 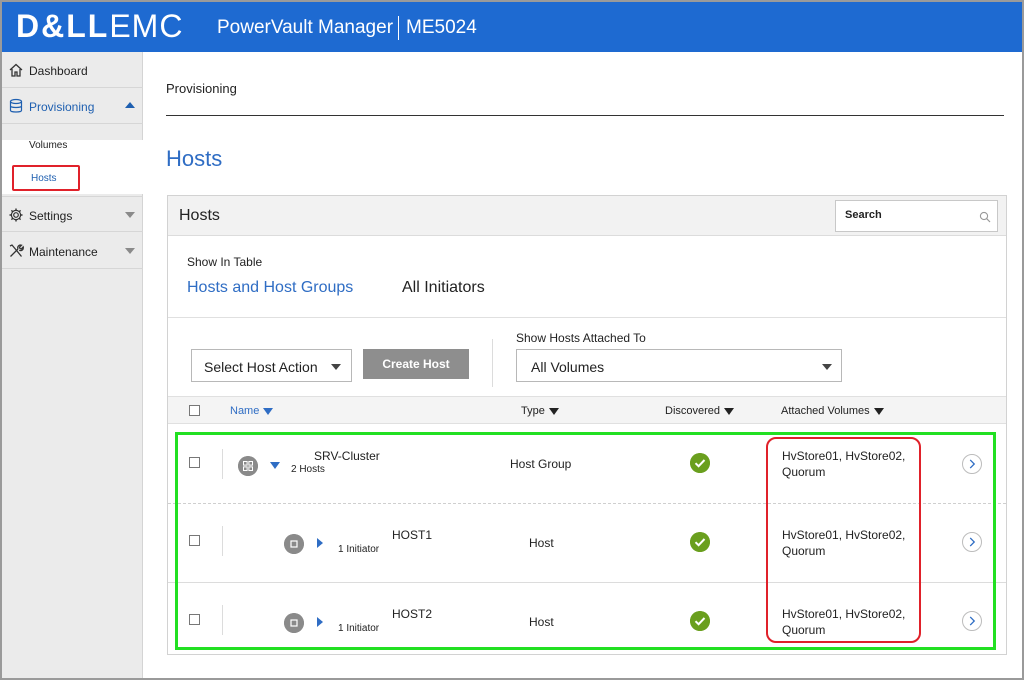 I want to click on show-in-table-label: Show In Table, so click(x=225, y=262).